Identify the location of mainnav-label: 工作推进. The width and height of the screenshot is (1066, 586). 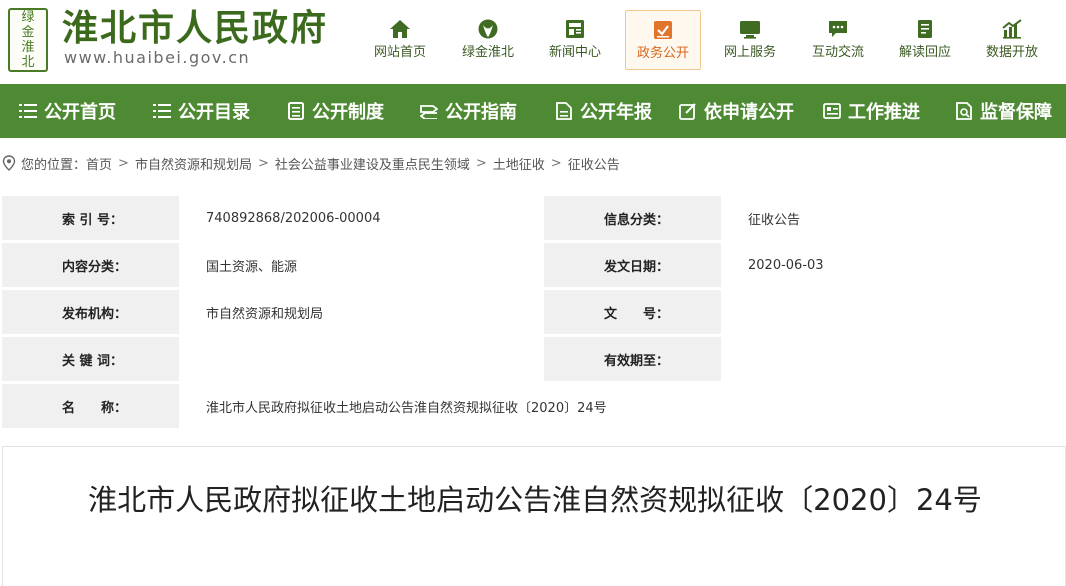
(884, 112).